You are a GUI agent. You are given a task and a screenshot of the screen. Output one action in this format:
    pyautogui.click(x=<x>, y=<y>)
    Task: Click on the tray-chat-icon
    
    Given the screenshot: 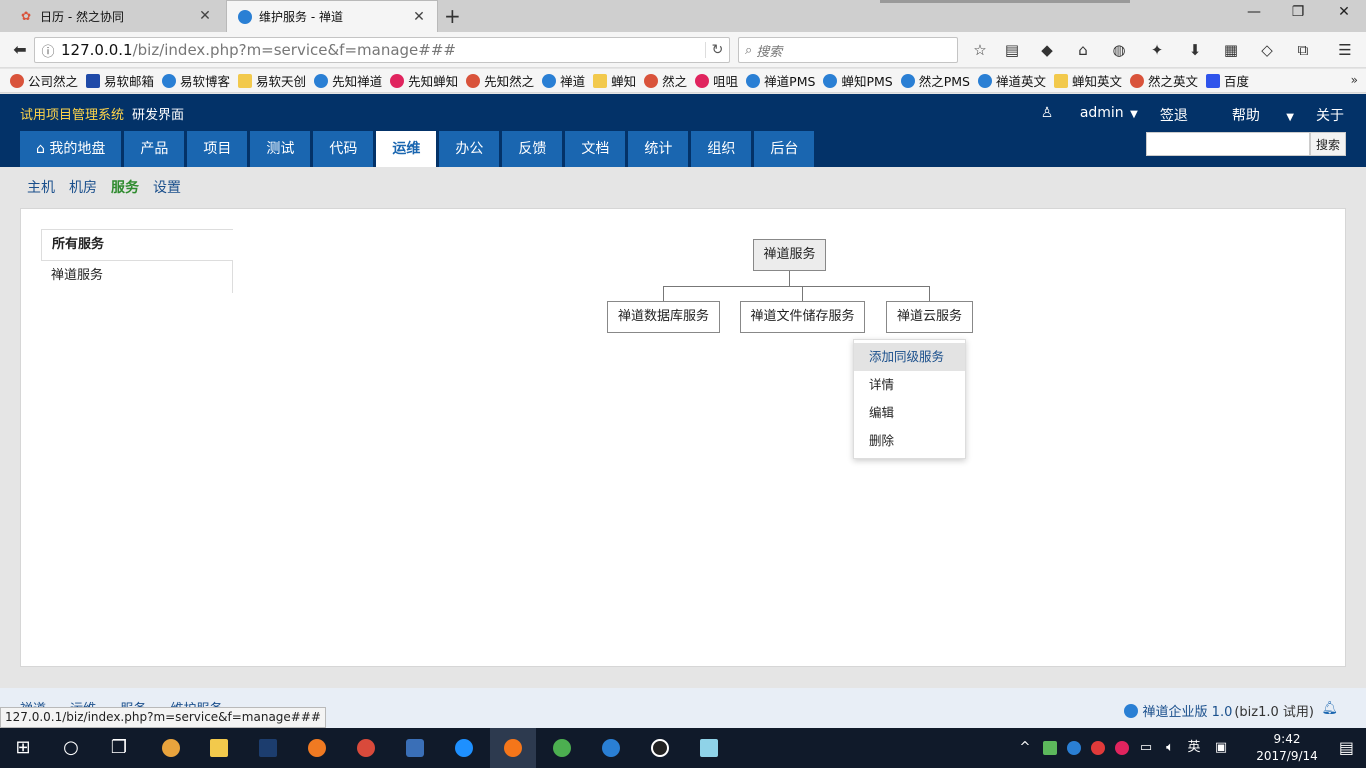 What is the action you would take?
    pyautogui.click(x=1122, y=748)
    